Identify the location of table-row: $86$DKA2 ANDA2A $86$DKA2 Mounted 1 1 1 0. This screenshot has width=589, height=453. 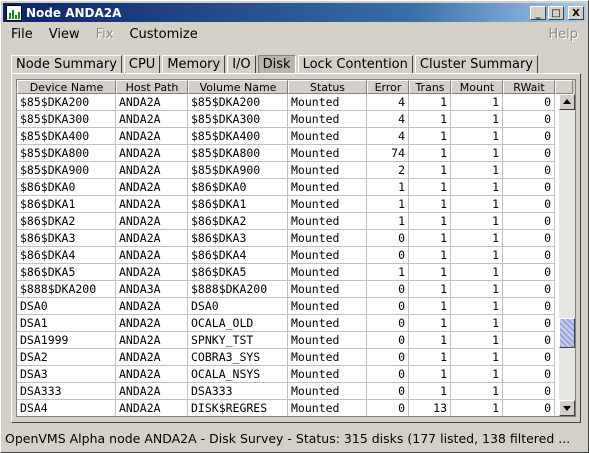
(288, 221).